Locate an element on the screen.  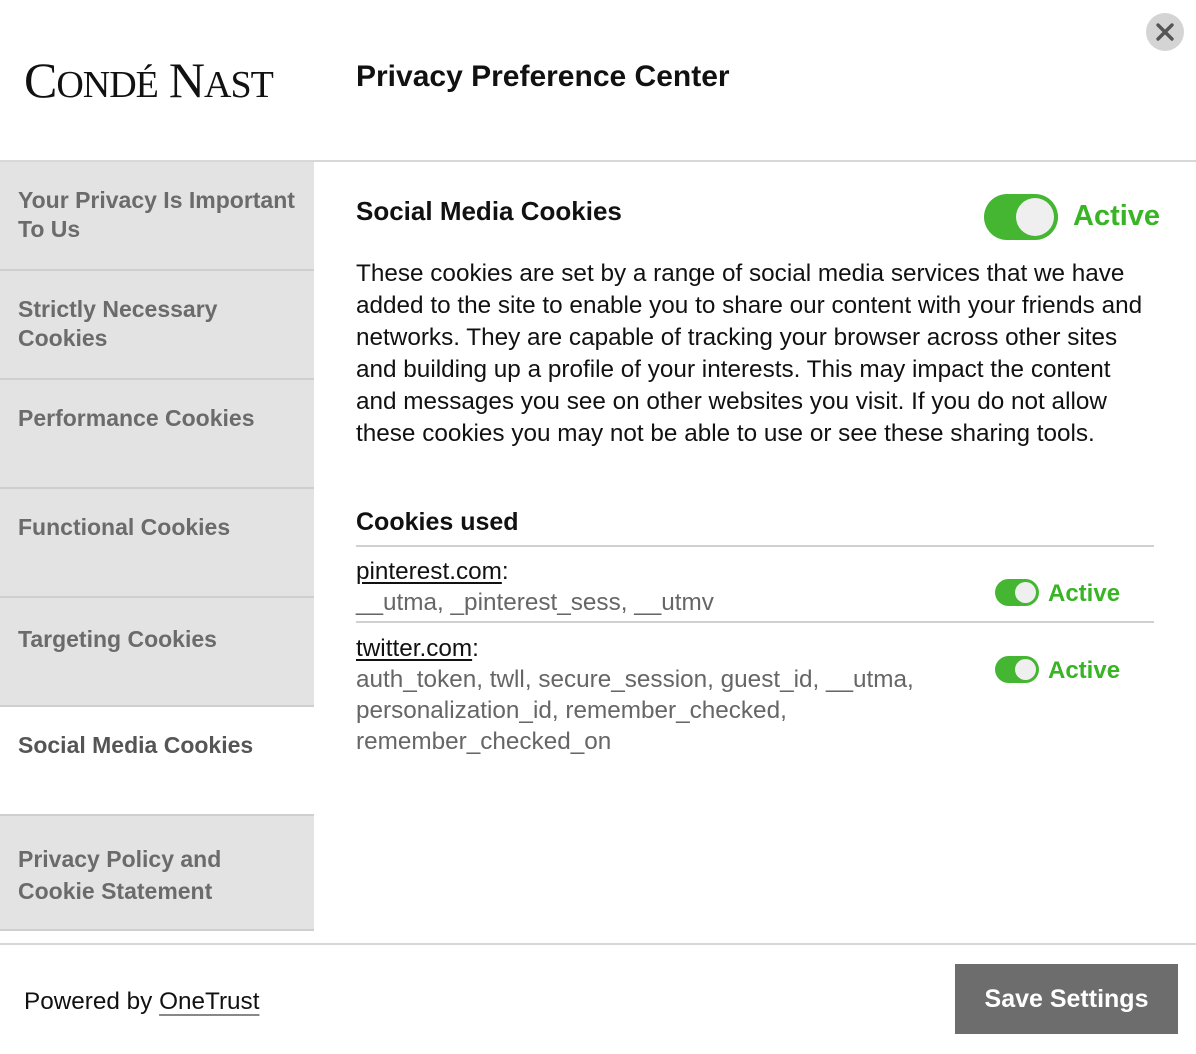
cookies-used-heading: Cookies used is located at coordinates (437, 522).